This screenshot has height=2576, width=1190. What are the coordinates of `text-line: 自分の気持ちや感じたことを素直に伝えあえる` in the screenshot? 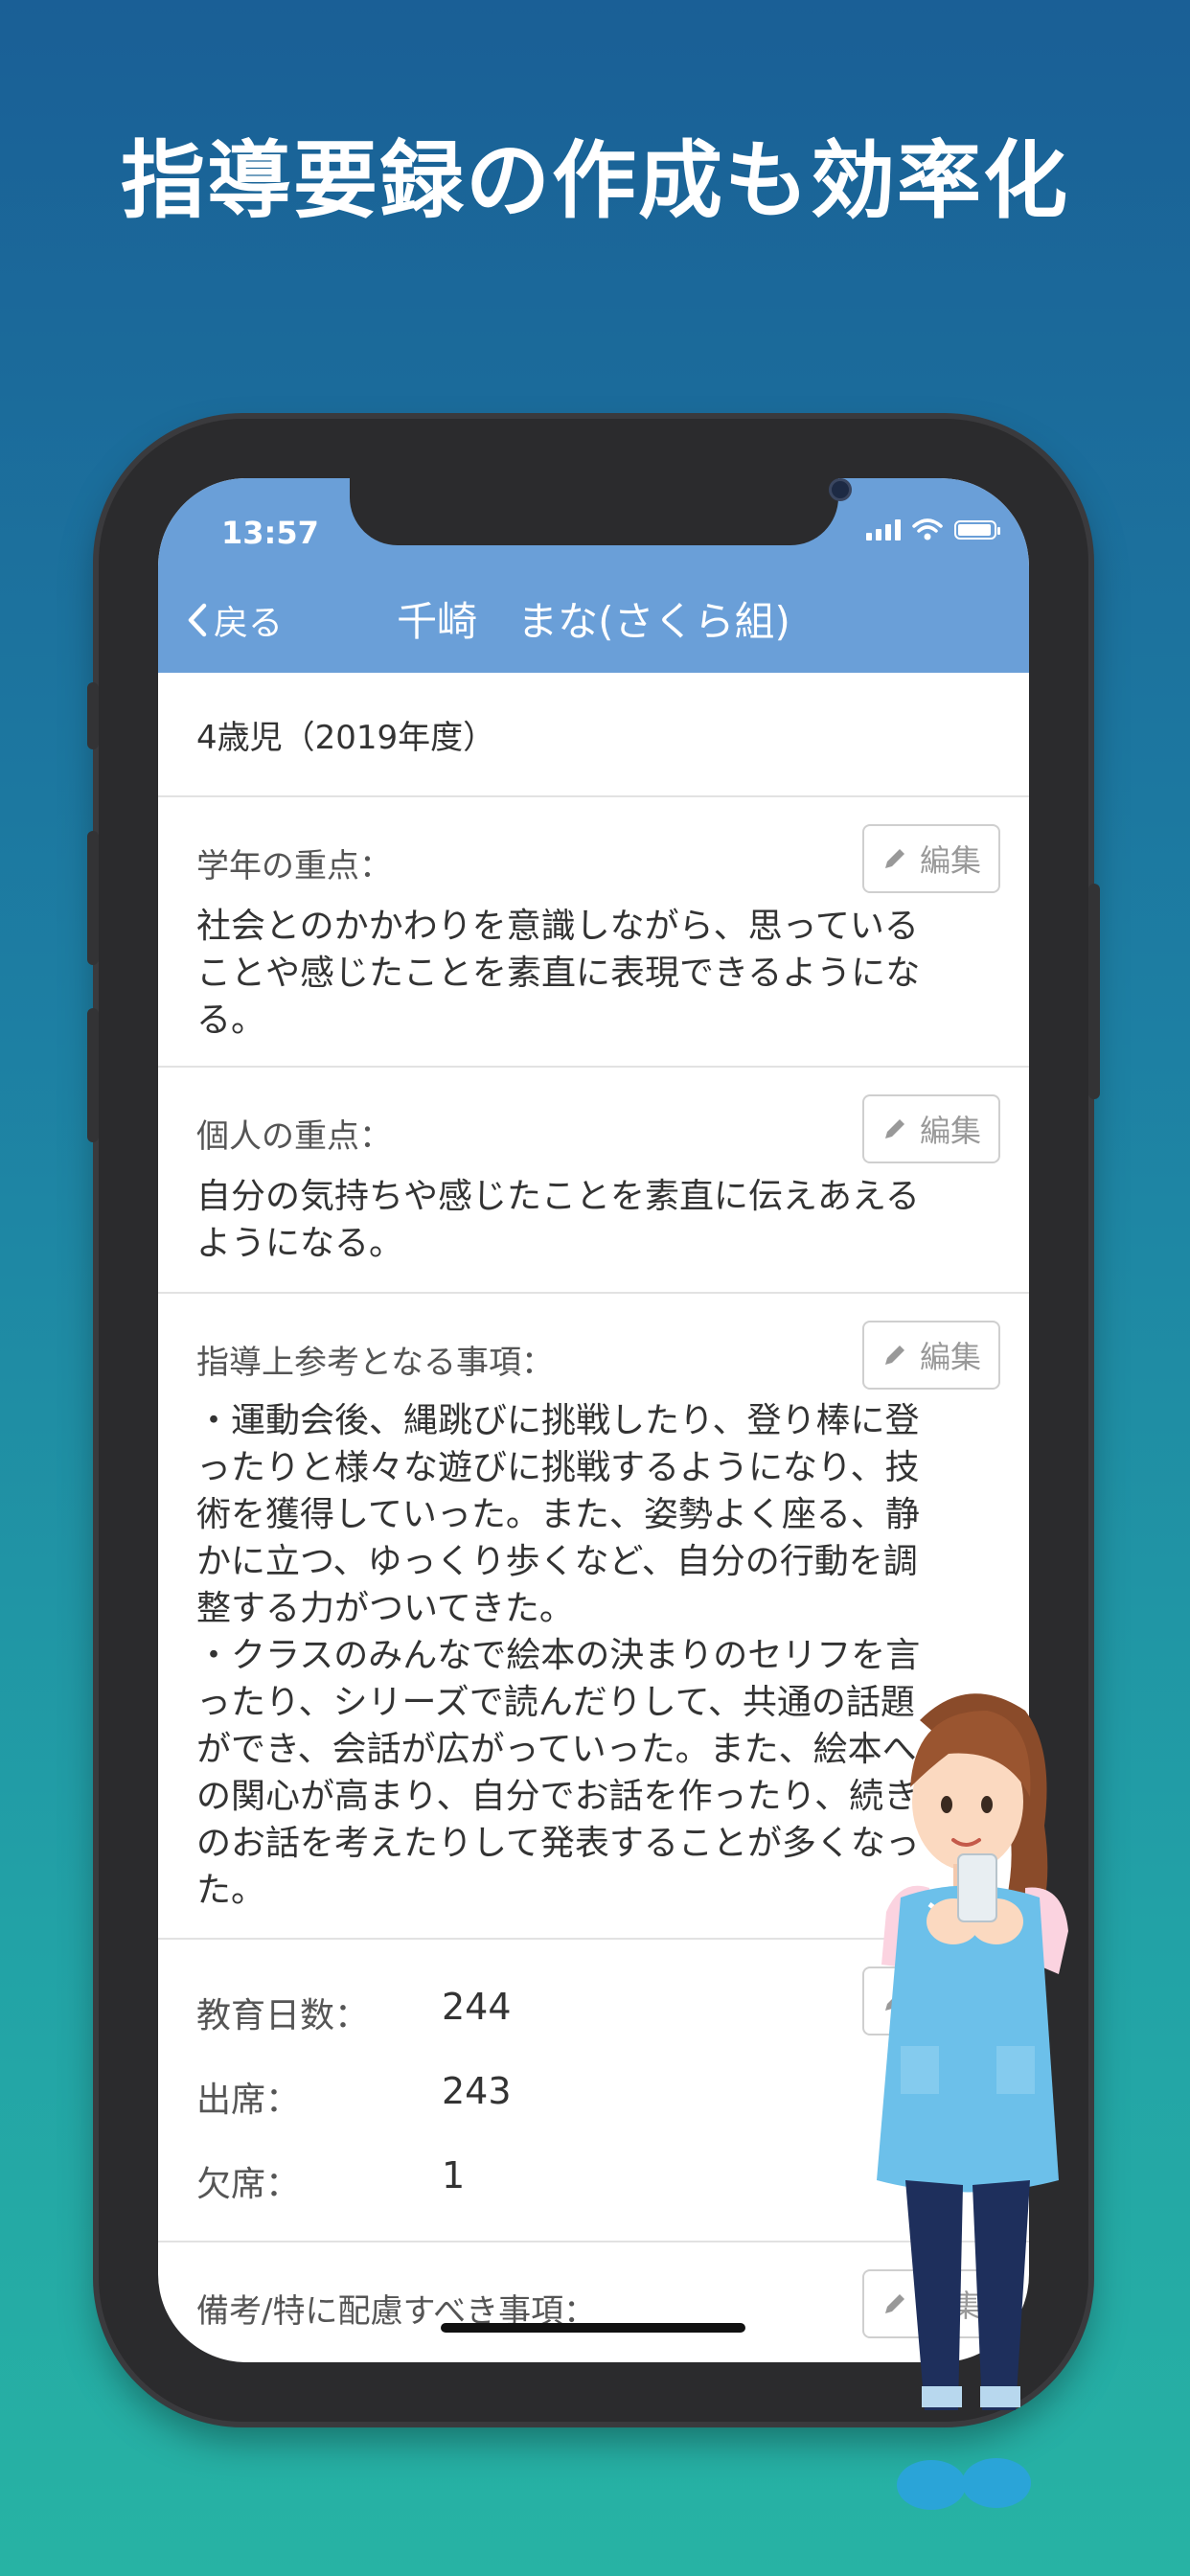 It's located at (558, 1196).